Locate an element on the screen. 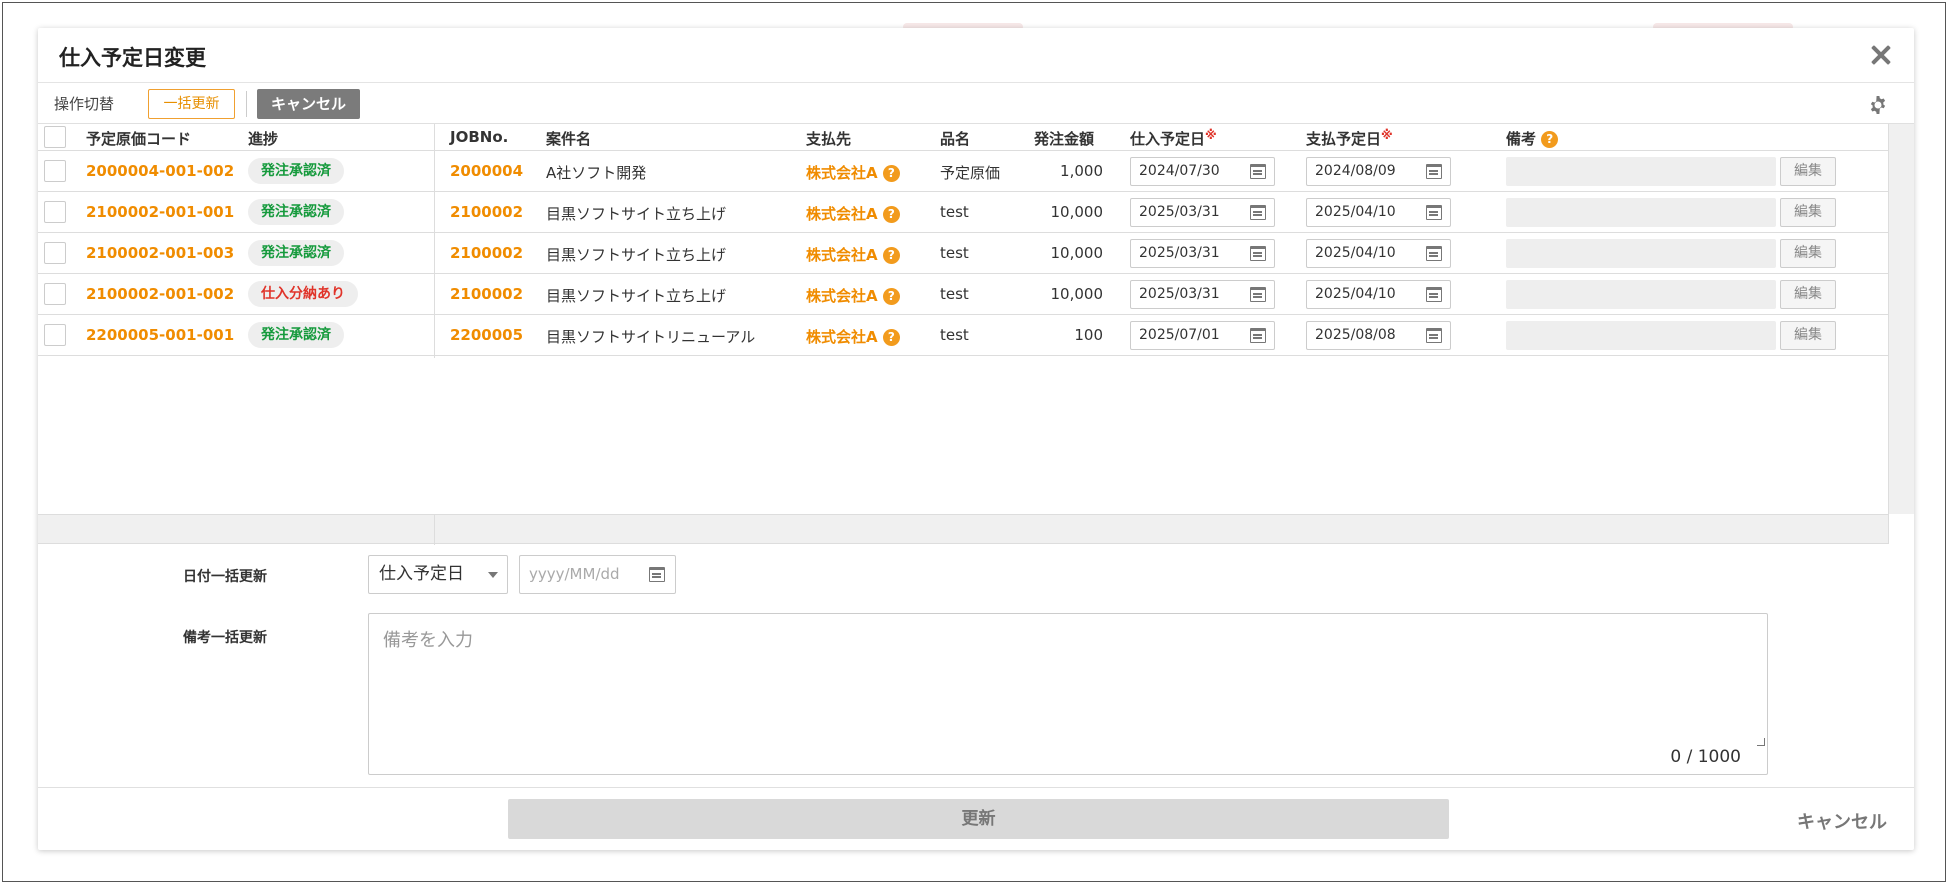 Image resolution: width=1949 pixels, height=884 pixels. select-all-checkbox is located at coordinates (55, 137).